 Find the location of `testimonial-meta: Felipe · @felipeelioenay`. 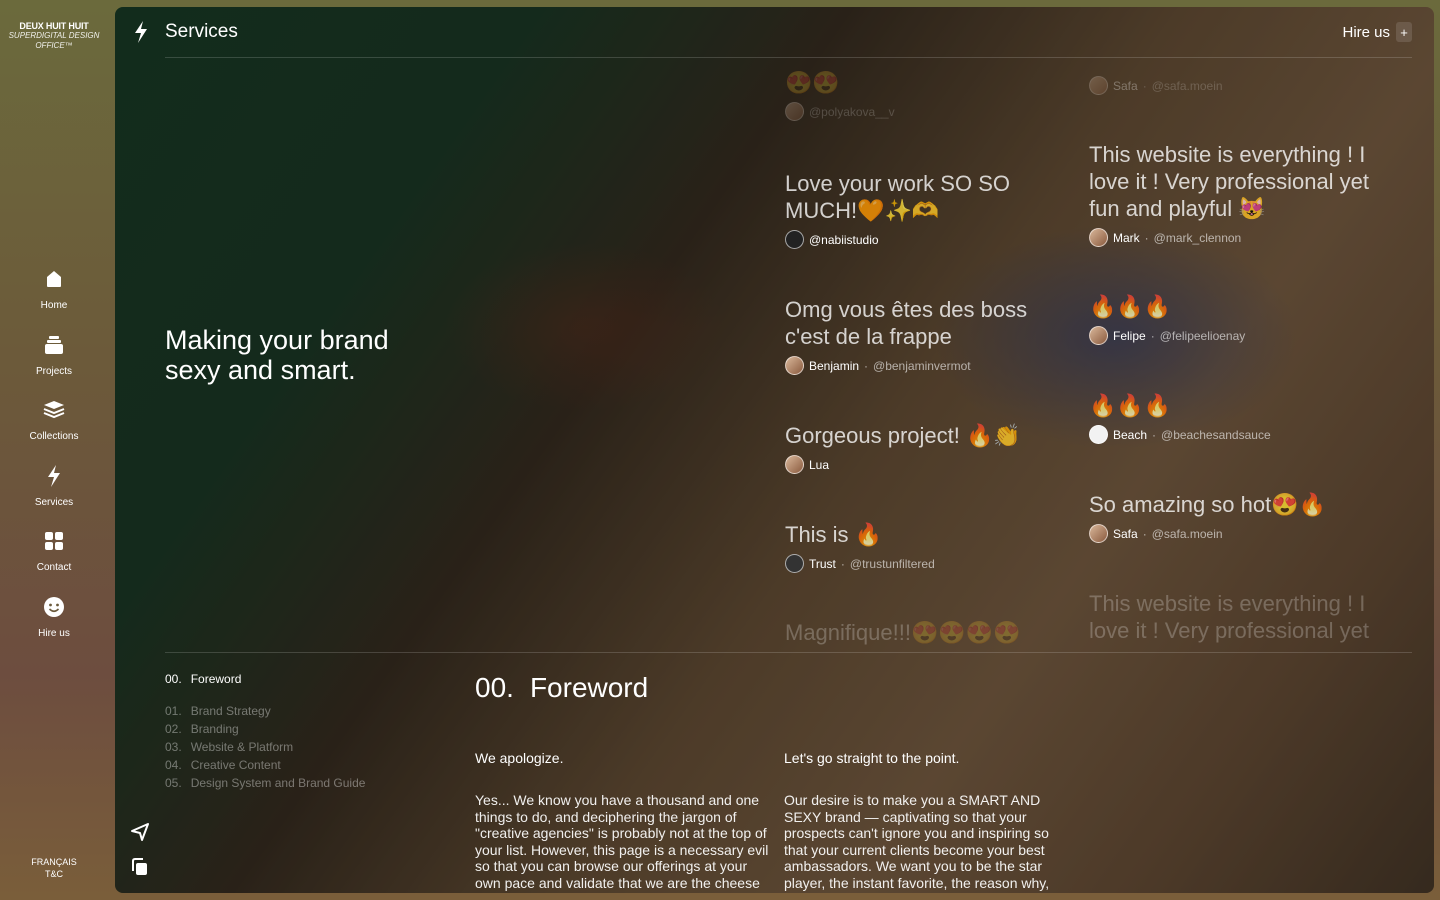

testimonial-meta: Felipe · @felipeelioenay is located at coordinates (1234, 335).